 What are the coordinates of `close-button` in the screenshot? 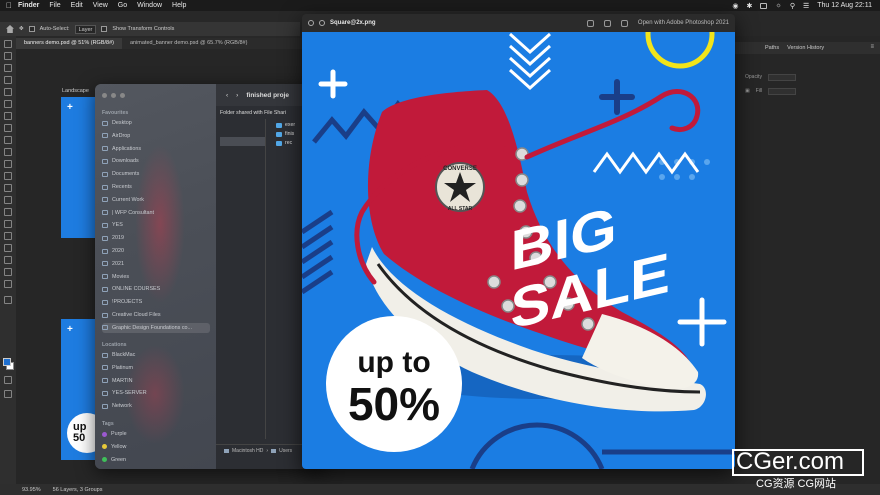 It's located at (104, 95).